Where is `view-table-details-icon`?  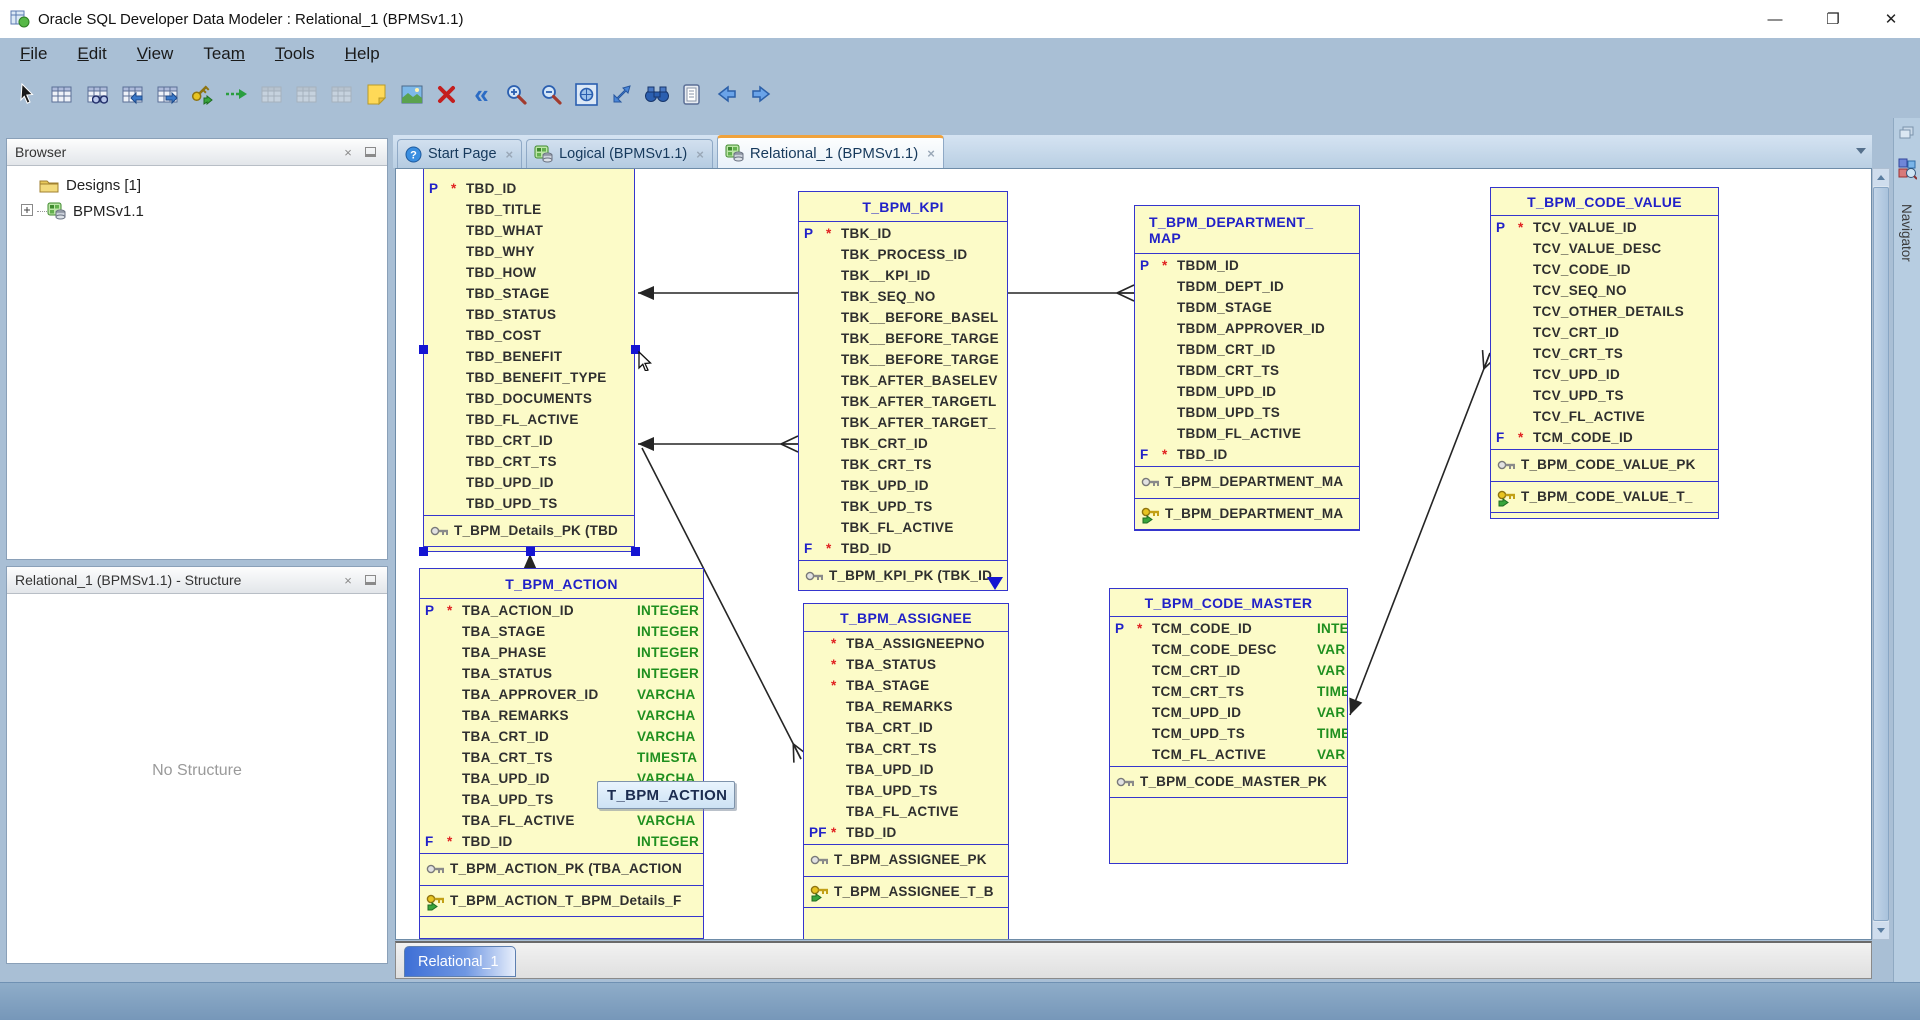
view-table-details-icon is located at coordinates (96, 94).